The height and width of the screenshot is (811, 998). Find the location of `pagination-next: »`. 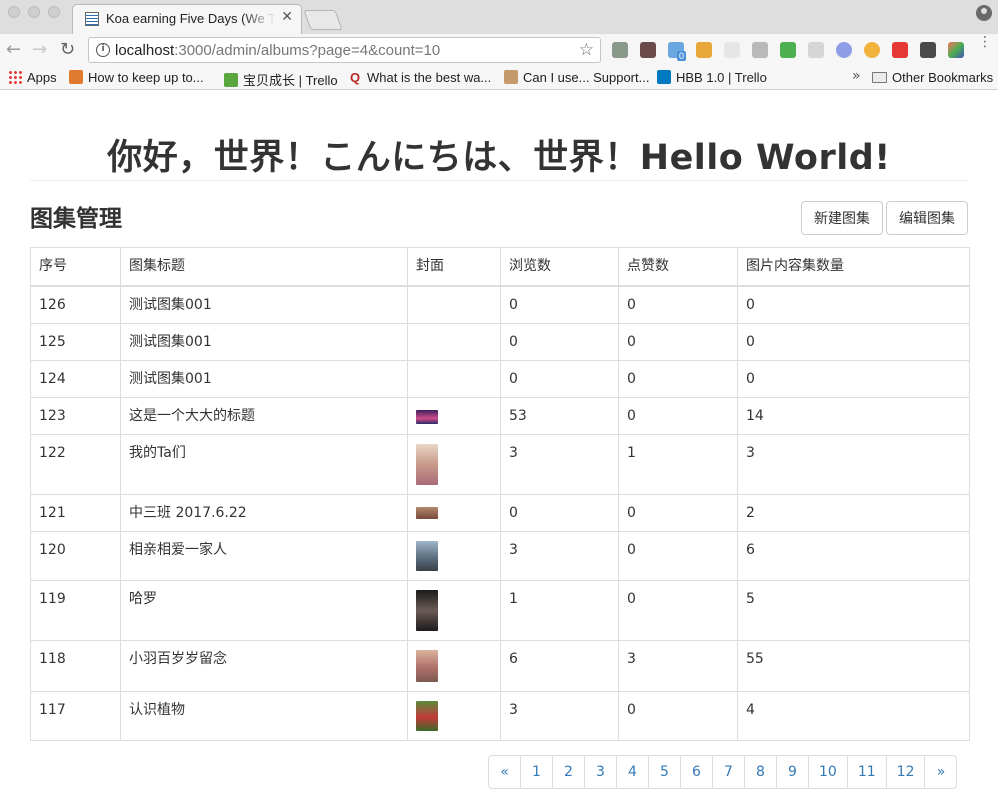

pagination-next: » is located at coordinates (941, 772).